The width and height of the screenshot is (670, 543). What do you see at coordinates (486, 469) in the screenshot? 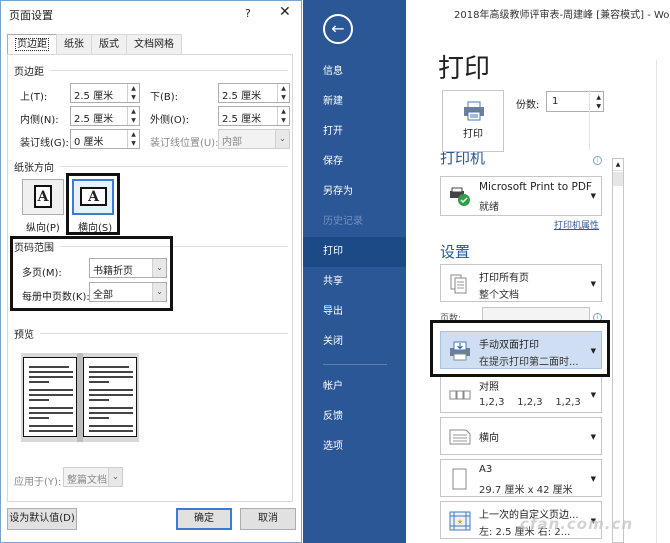
I see `paper-size-value: A3` at bounding box center [486, 469].